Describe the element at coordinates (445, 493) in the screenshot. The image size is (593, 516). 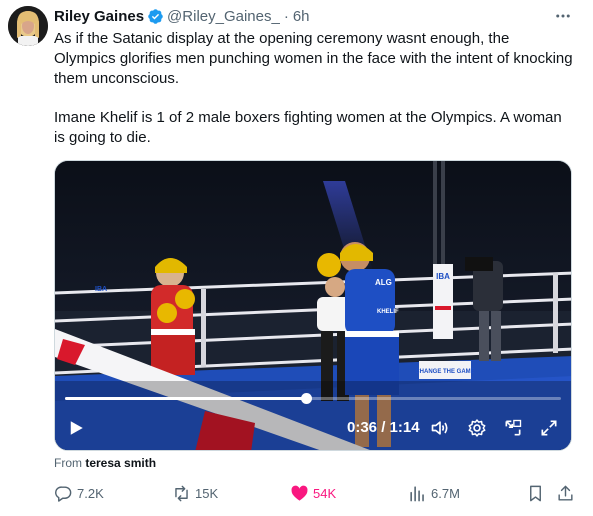
I see `view-count: 6.7M` at that location.